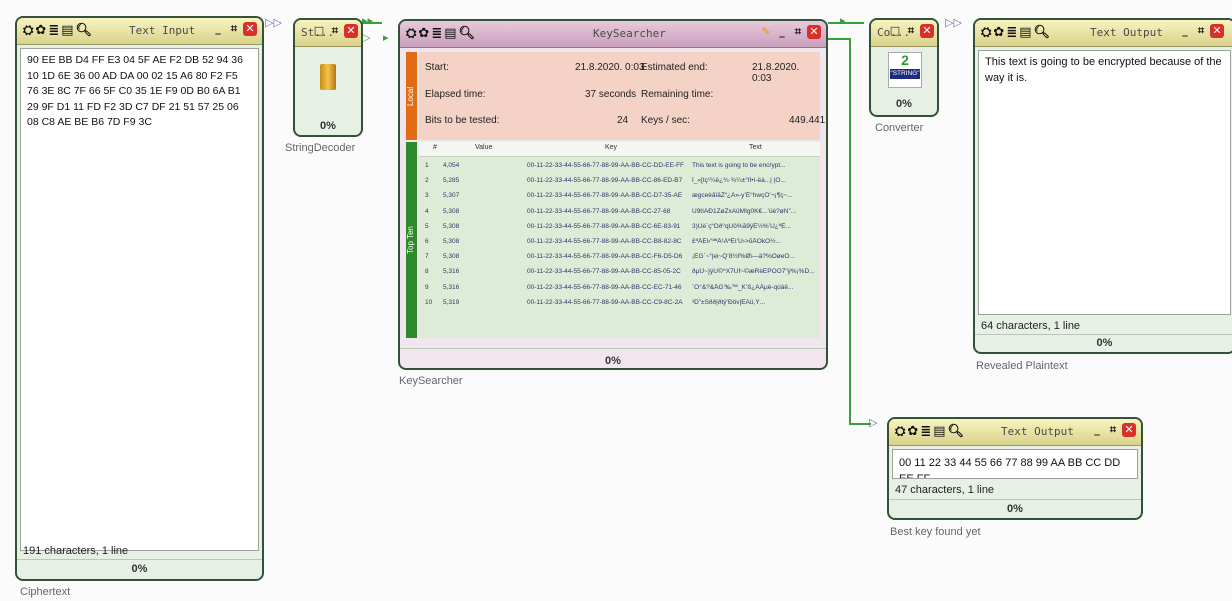  What do you see at coordinates (613, 34) in the screenshot?
I see `node-header: ⛭ ✿ ≣ ▤ 🔍︎ KeySearcher ✎ _ ⌗ ✕` at bounding box center [613, 34].